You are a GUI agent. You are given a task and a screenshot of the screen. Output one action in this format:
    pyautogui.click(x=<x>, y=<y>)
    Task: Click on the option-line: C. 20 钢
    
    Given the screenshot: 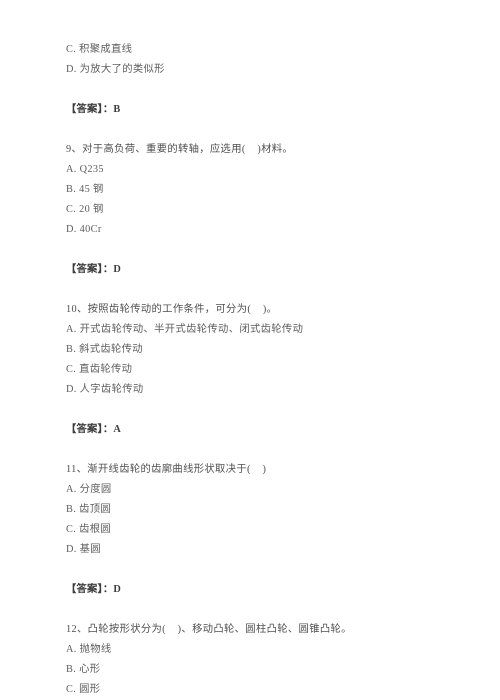 What is the action you would take?
    pyautogui.click(x=85, y=209)
    